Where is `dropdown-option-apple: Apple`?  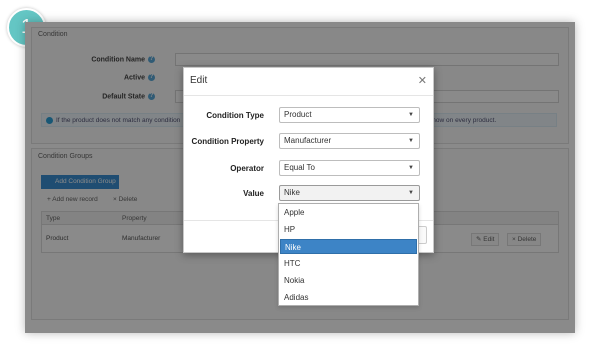
dropdown-option-apple: Apple is located at coordinates (348, 212).